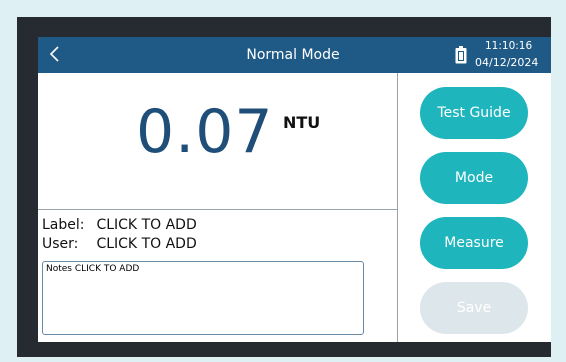 The width and height of the screenshot is (566, 362). Describe the element at coordinates (63, 225) in the screenshot. I see `label-key: Label:` at that location.